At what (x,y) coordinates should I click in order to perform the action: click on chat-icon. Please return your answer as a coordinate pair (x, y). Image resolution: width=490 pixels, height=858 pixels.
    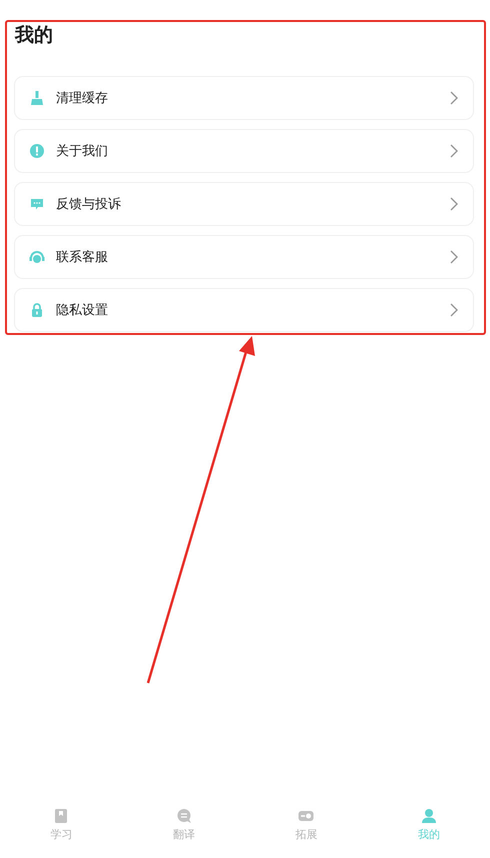
    Looking at the image, I should click on (37, 204).